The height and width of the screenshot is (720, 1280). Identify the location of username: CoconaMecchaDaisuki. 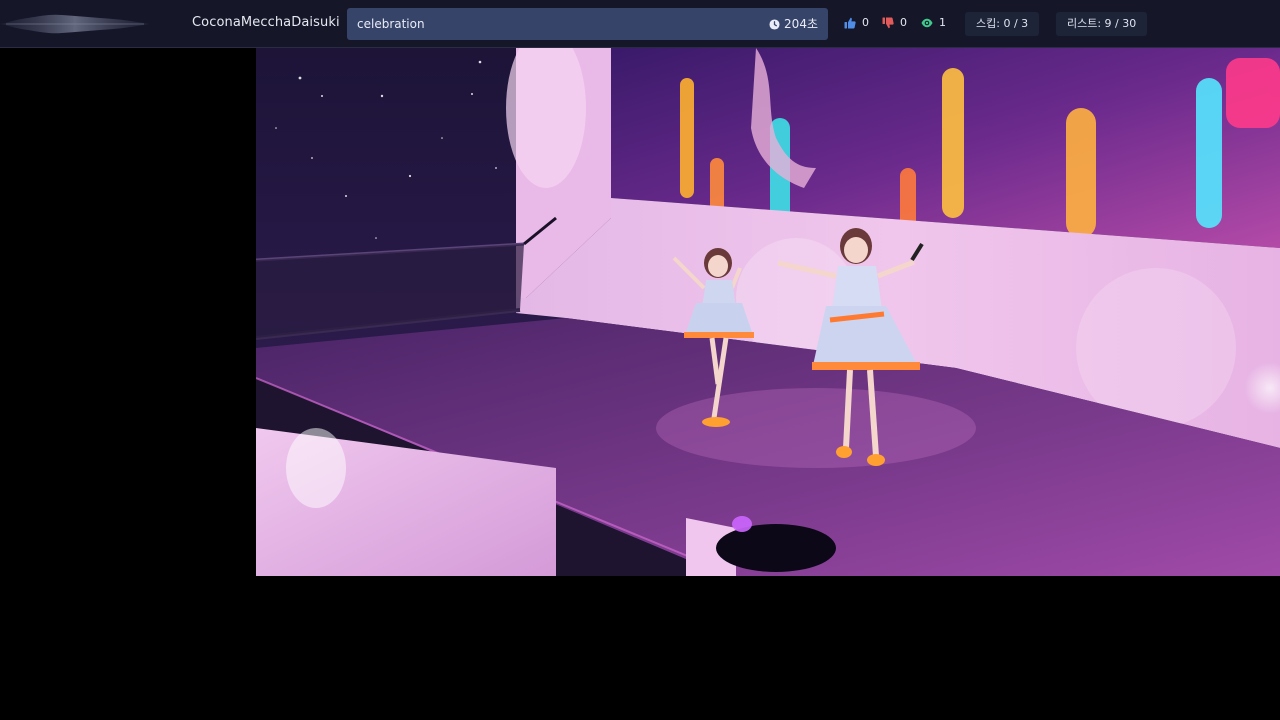
(266, 22).